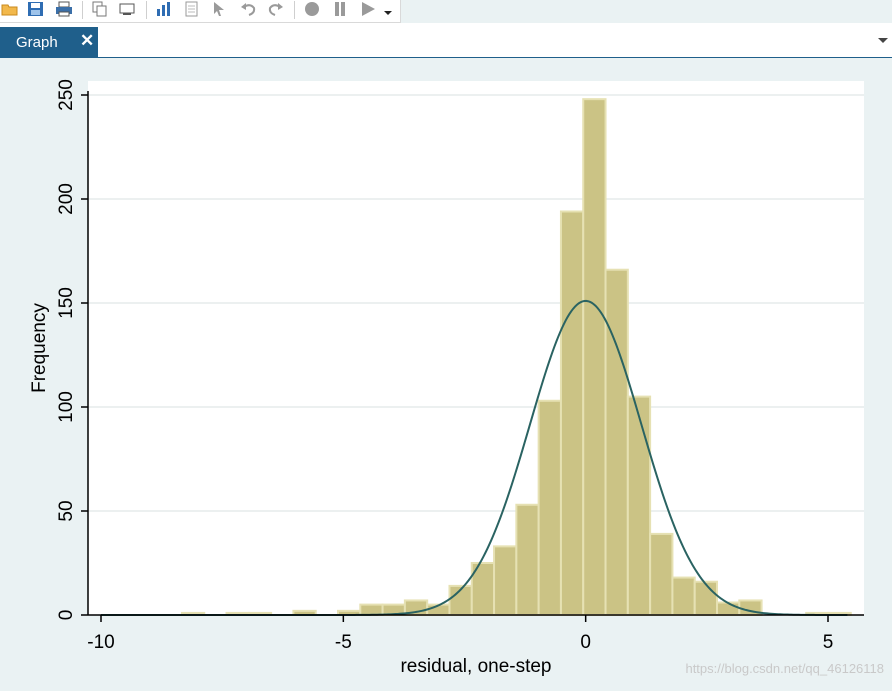 The width and height of the screenshot is (892, 691). What do you see at coordinates (388, 9) in the screenshot?
I see `dropdown-icon` at bounding box center [388, 9].